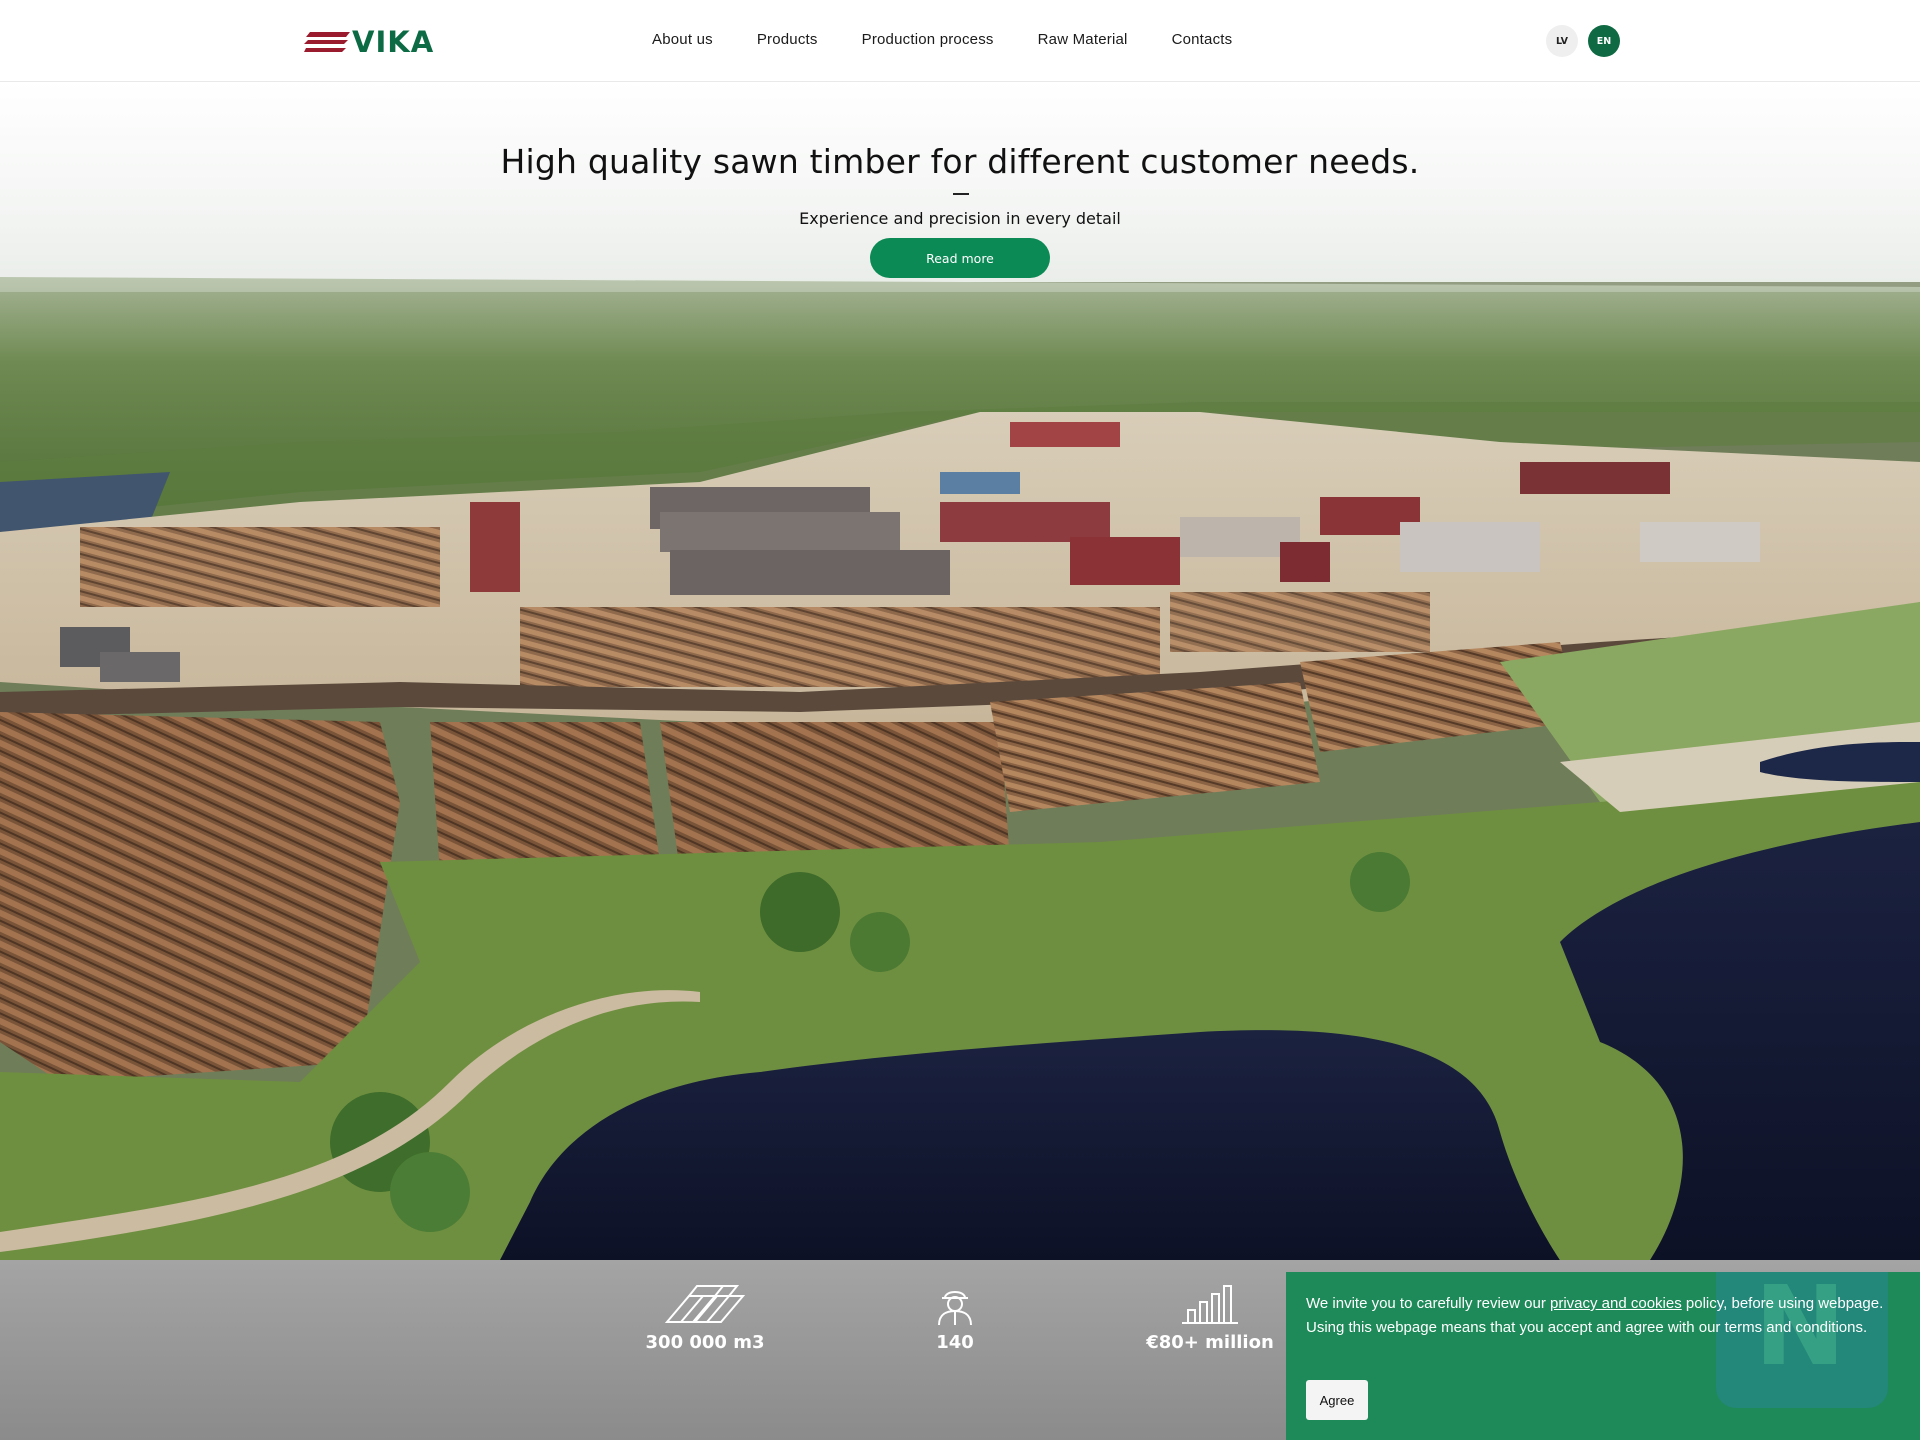 The height and width of the screenshot is (1440, 1920). What do you see at coordinates (961, 194) in the screenshot?
I see `hero-divider` at bounding box center [961, 194].